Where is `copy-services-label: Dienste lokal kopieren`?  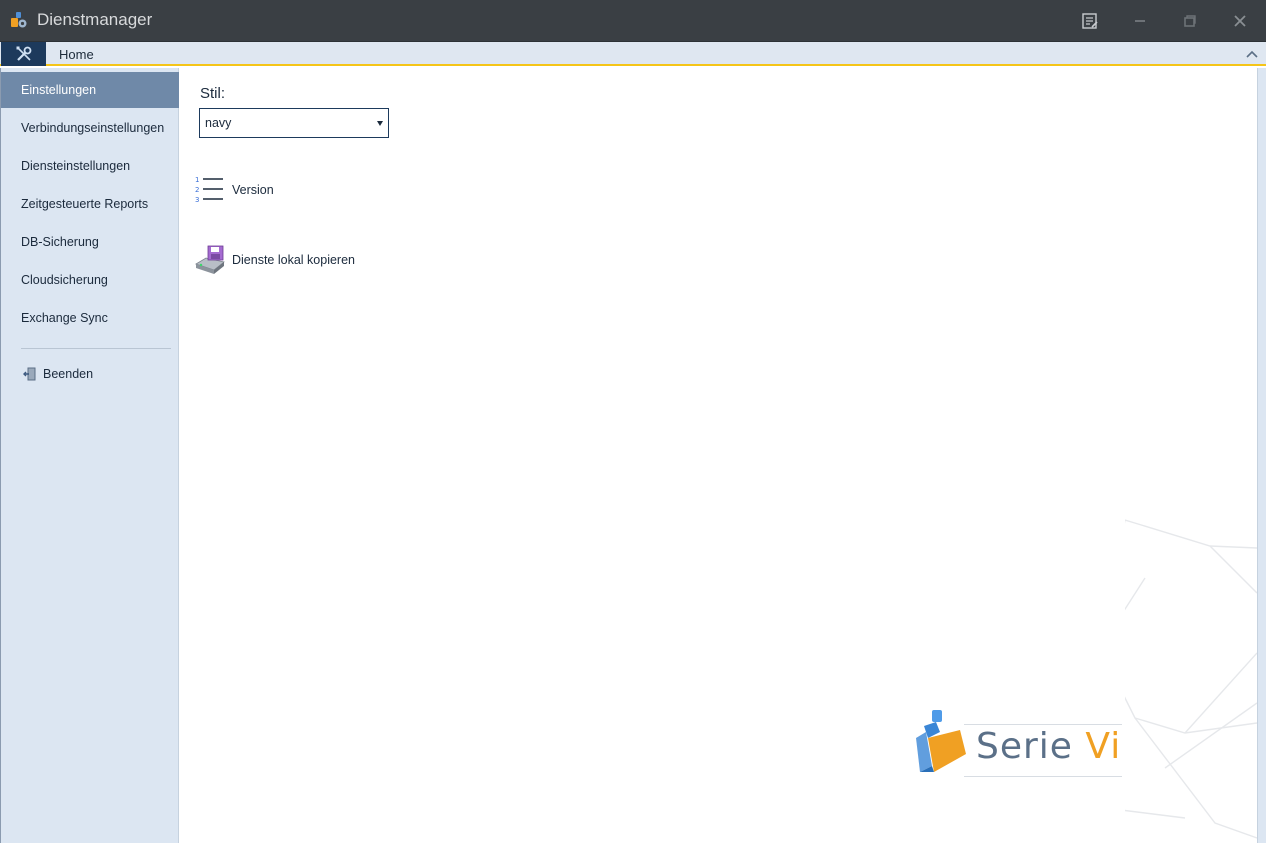 copy-services-label: Dienste lokal kopieren is located at coordinates (293, 260).